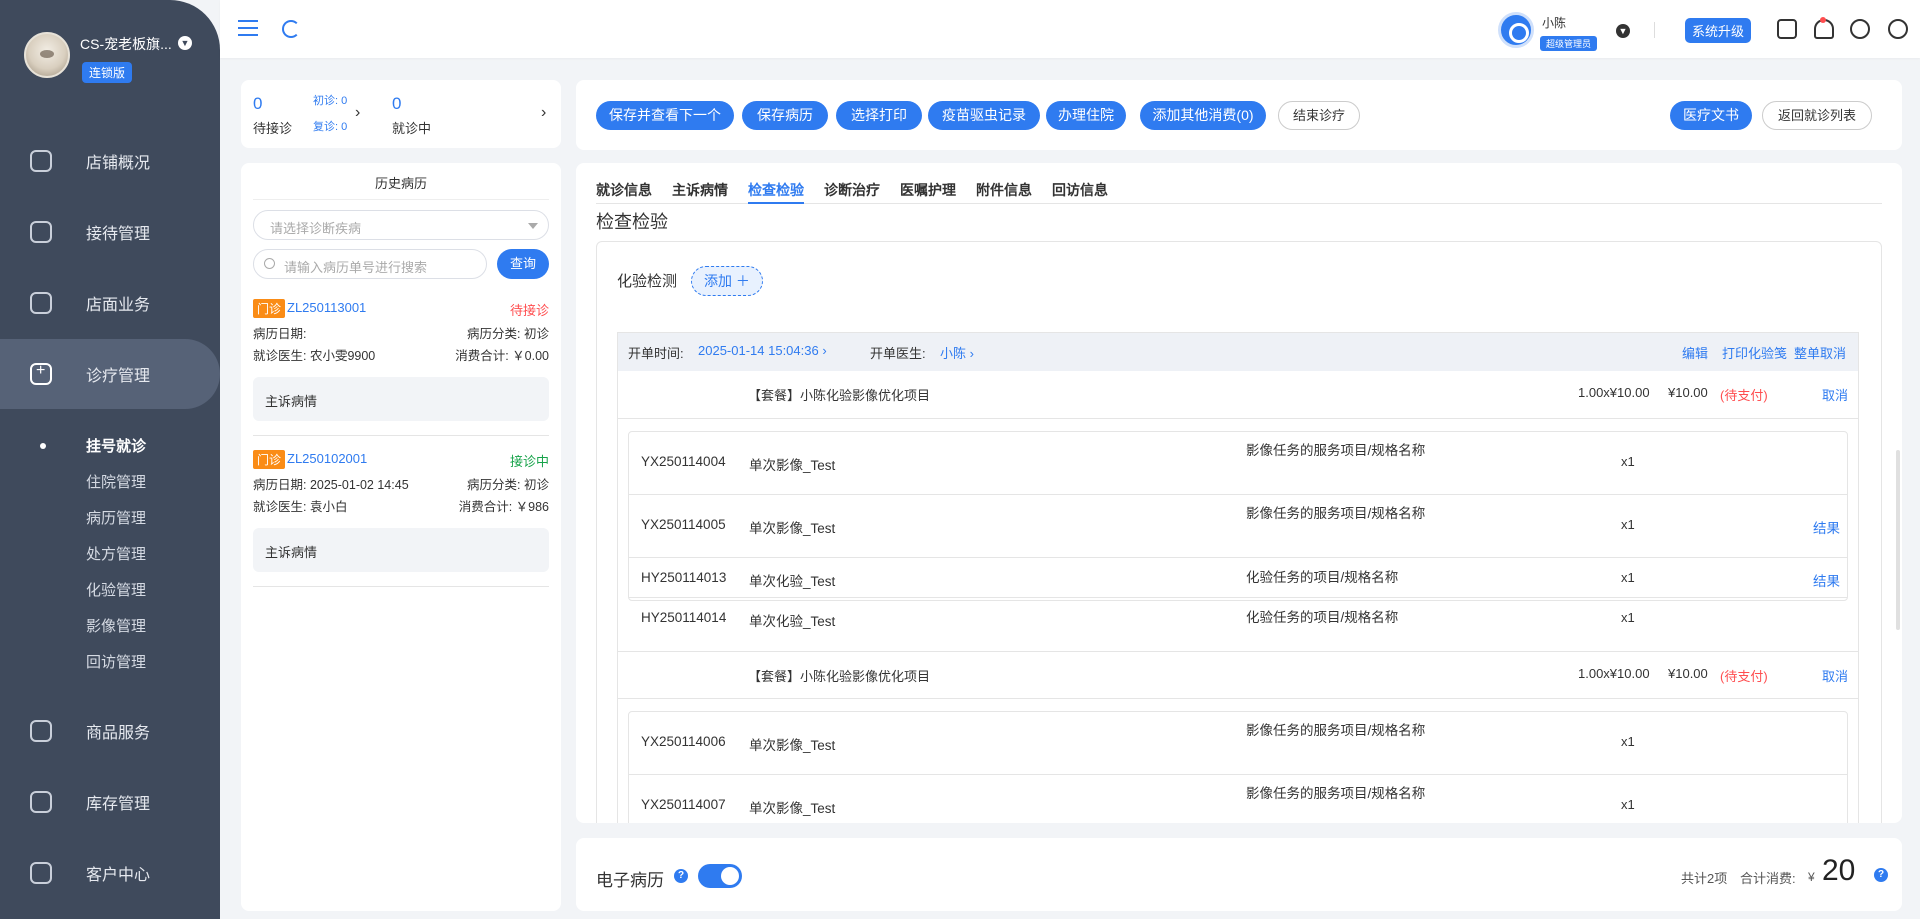  What do you see at coordinates (720, 876) in the screenshot?
I see `emr-toggle` at bounding box center [720, 876].